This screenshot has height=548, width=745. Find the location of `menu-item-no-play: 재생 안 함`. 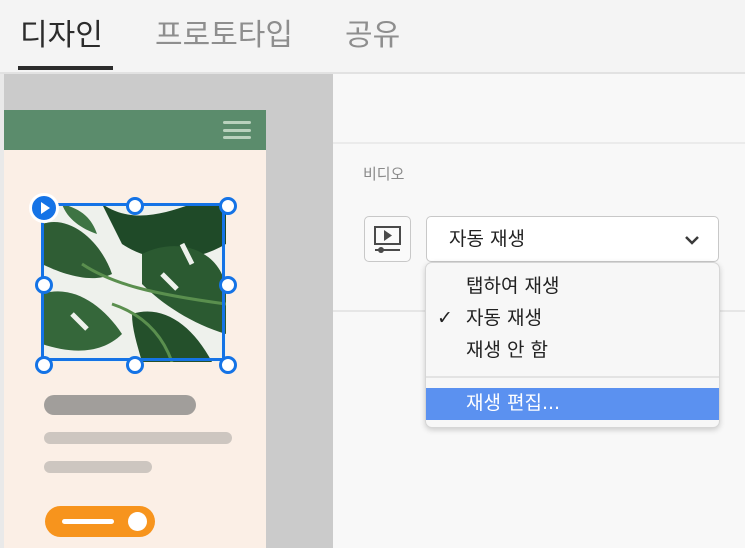

menu-item-no-play: 재생 안 함 is located at coordinates (572, 351).